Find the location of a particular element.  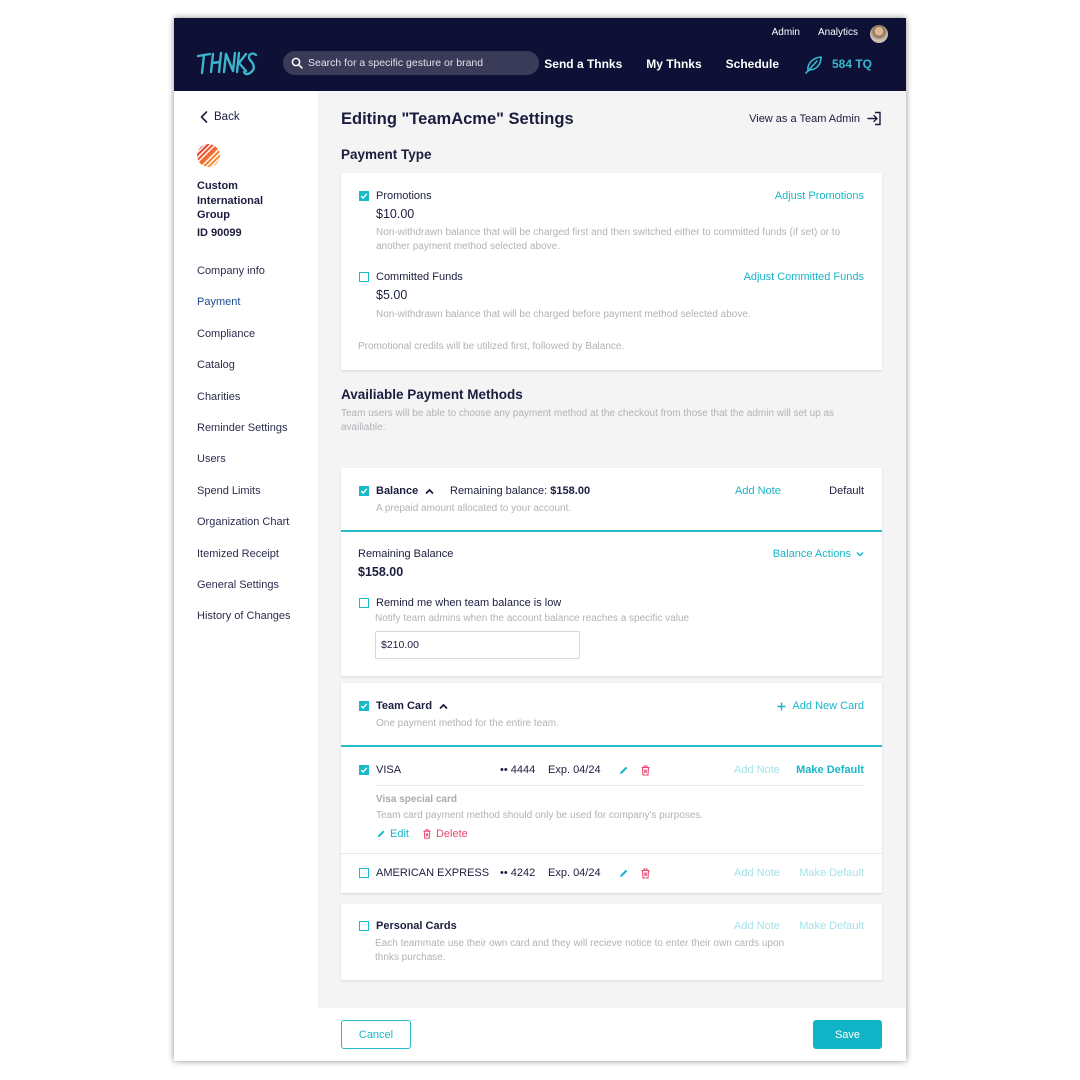

analytics-link: Analytics is located at coordinates (838, 32).